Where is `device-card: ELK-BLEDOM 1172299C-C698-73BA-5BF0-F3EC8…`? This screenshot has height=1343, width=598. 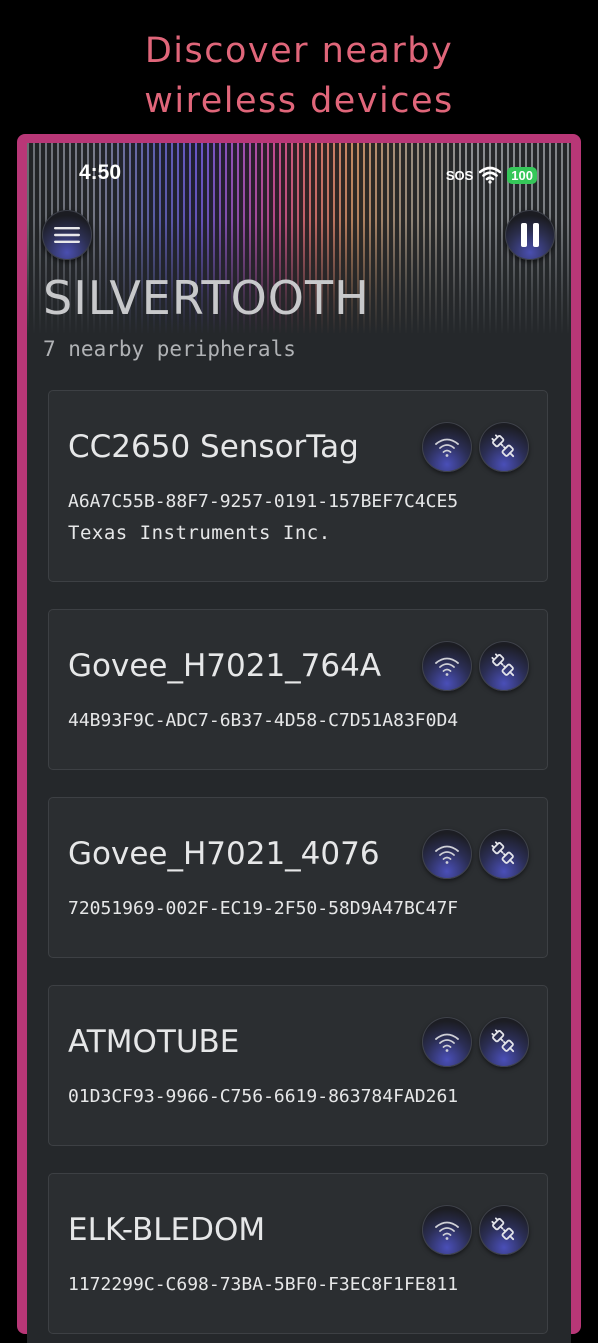 device-card: ELK-BLEDOM 1172299C-C698-73BA-5BF0-F3EC8… is located at coordinates (298, 1253).